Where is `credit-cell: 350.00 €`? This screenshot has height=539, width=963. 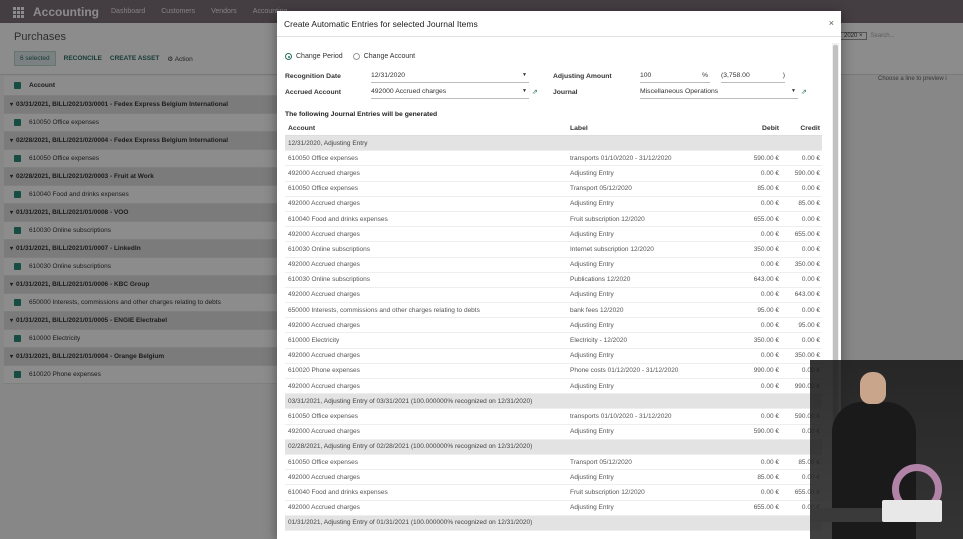 credit-cell: 350.00 € is located at coordinates (807, 356).